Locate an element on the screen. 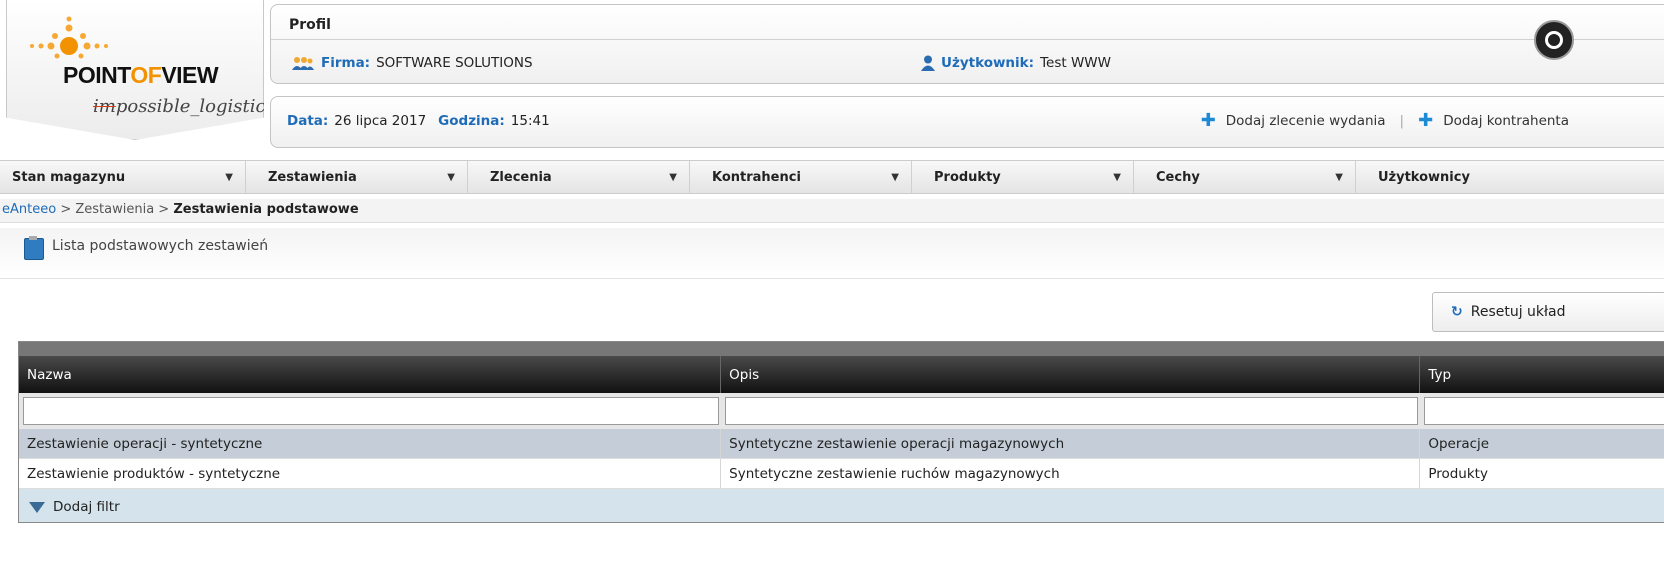 This screenshot has height=561, width=1664. menu-item-zestawienia: Zestawienia ▼ is located at coordinates (357, 177).